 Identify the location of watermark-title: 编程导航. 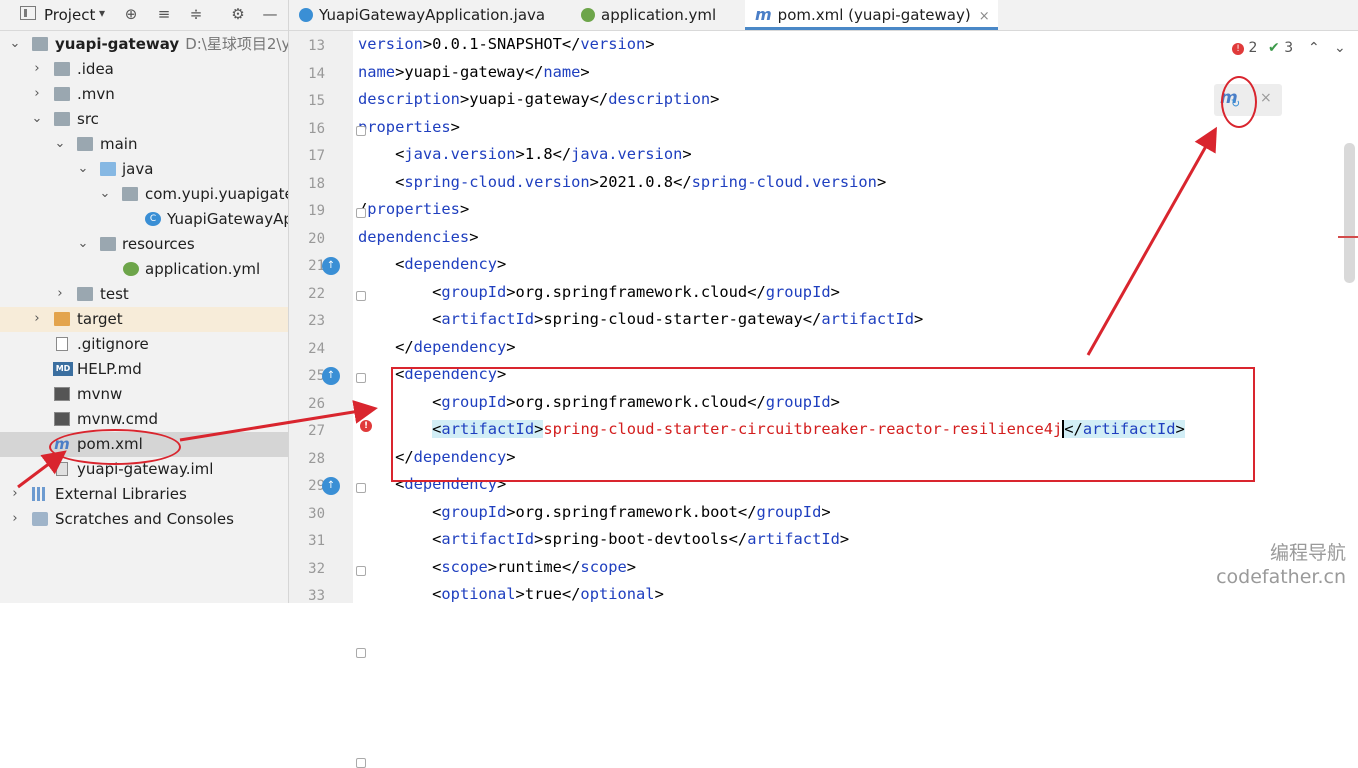
(1307, 553).